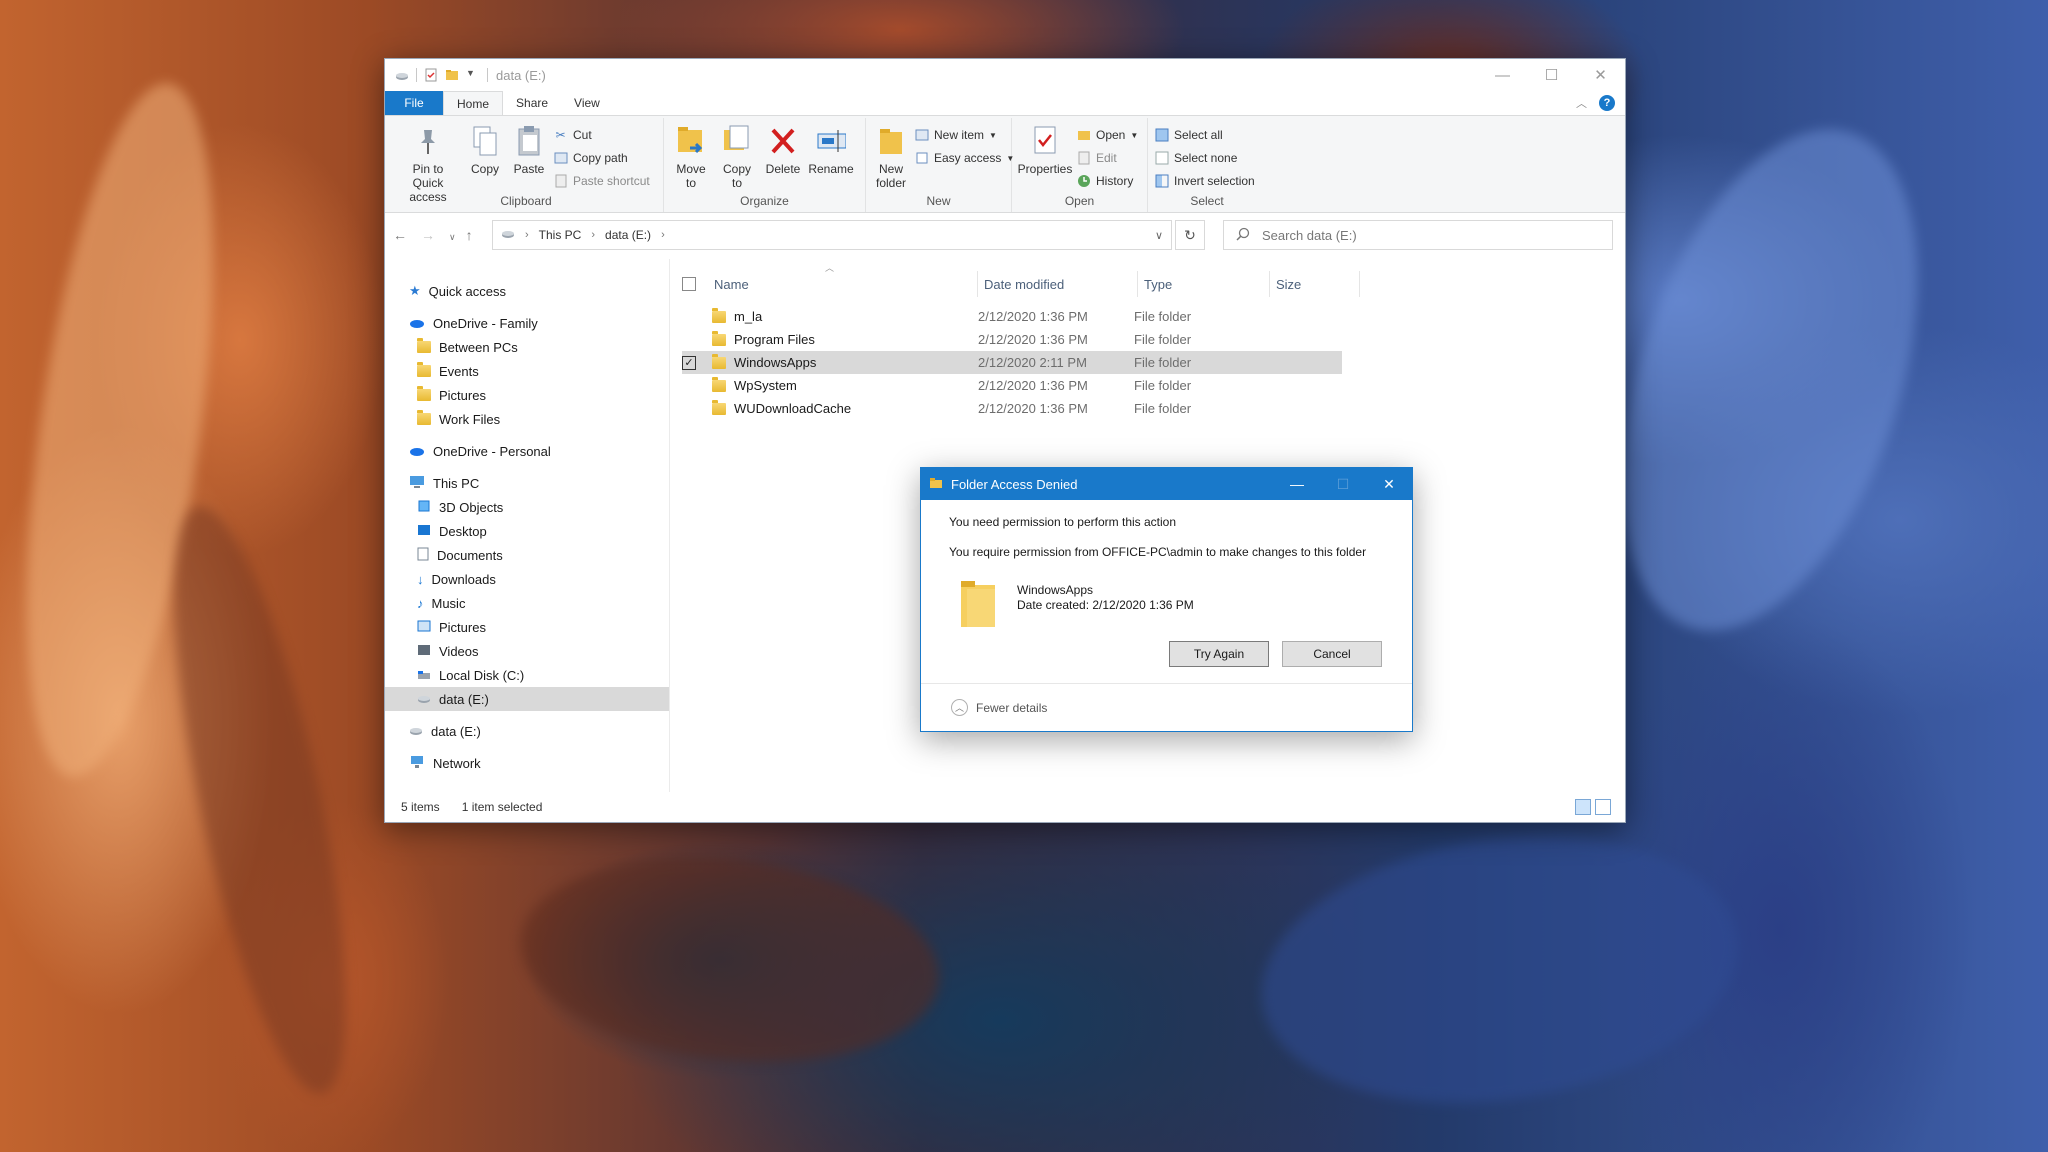 This screenshot has width=2048, height=1152. What do you see at coordinates (1134, 135) in the screenshot?
I see `chevron-down-icon: ▼` at bounding box center [1134, 135].